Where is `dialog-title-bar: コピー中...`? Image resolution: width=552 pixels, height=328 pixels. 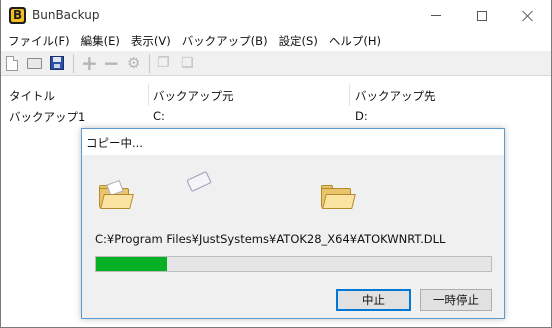
dialog-title-bar: コピー中... is located at coordinates (293, 142).